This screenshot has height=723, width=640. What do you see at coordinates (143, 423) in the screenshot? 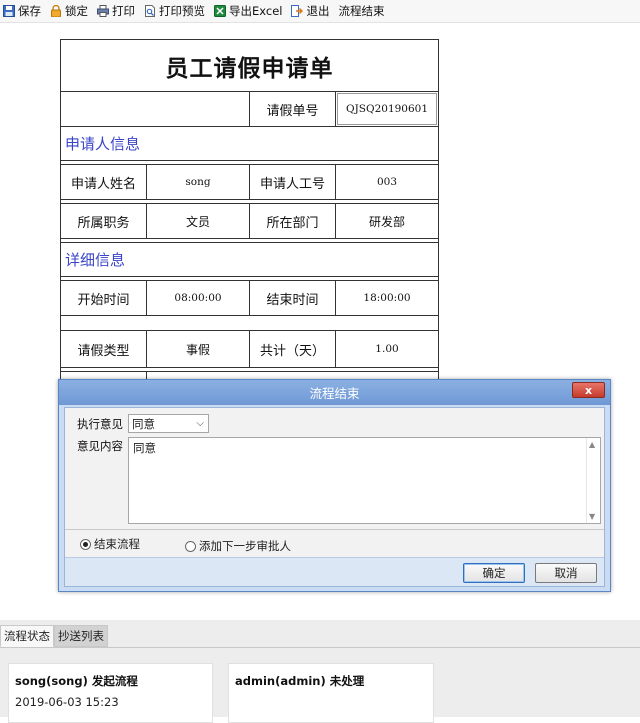
I see `opinion-value: 同意` at bounding box center [143, 423].